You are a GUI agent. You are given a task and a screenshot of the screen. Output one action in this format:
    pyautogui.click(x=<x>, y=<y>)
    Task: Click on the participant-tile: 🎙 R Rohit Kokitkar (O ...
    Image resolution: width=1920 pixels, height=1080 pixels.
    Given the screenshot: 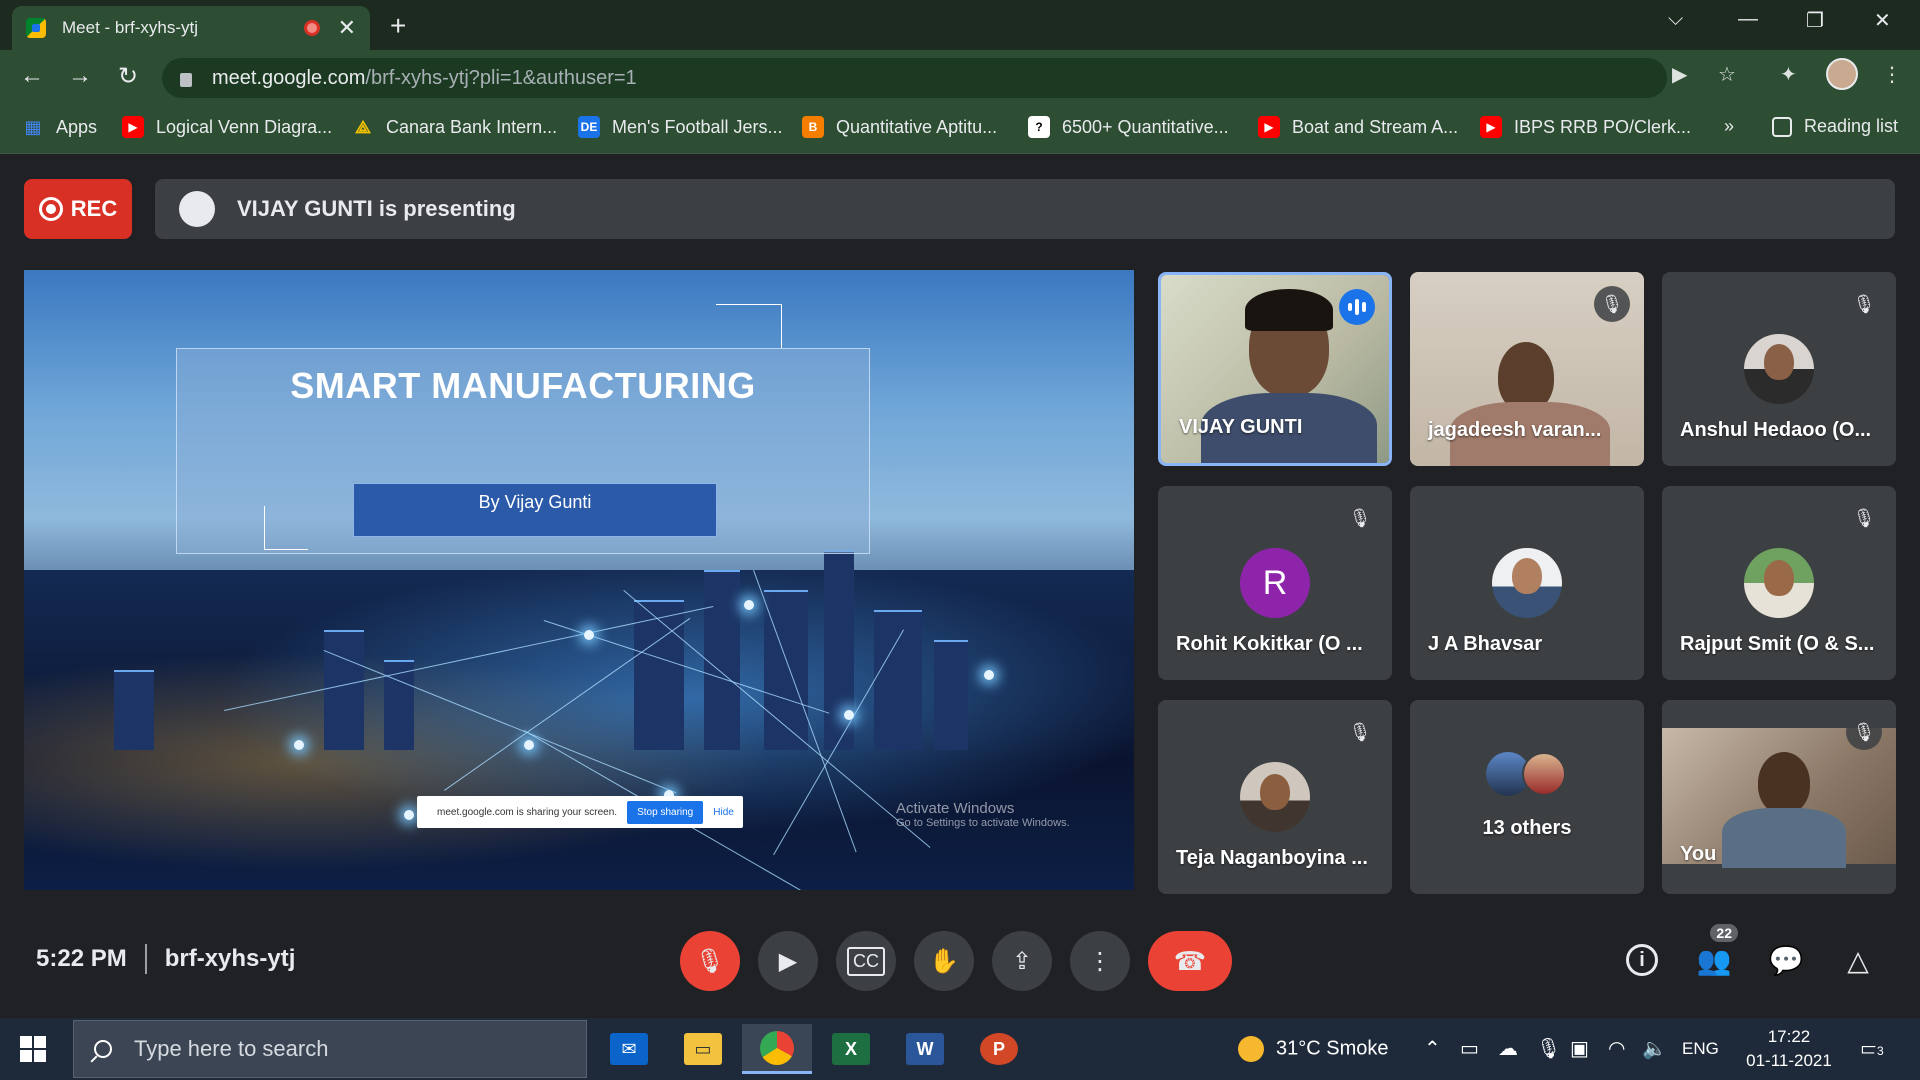 What is the action you would take?
    pyautogui.click(x=1275, y=583)
    